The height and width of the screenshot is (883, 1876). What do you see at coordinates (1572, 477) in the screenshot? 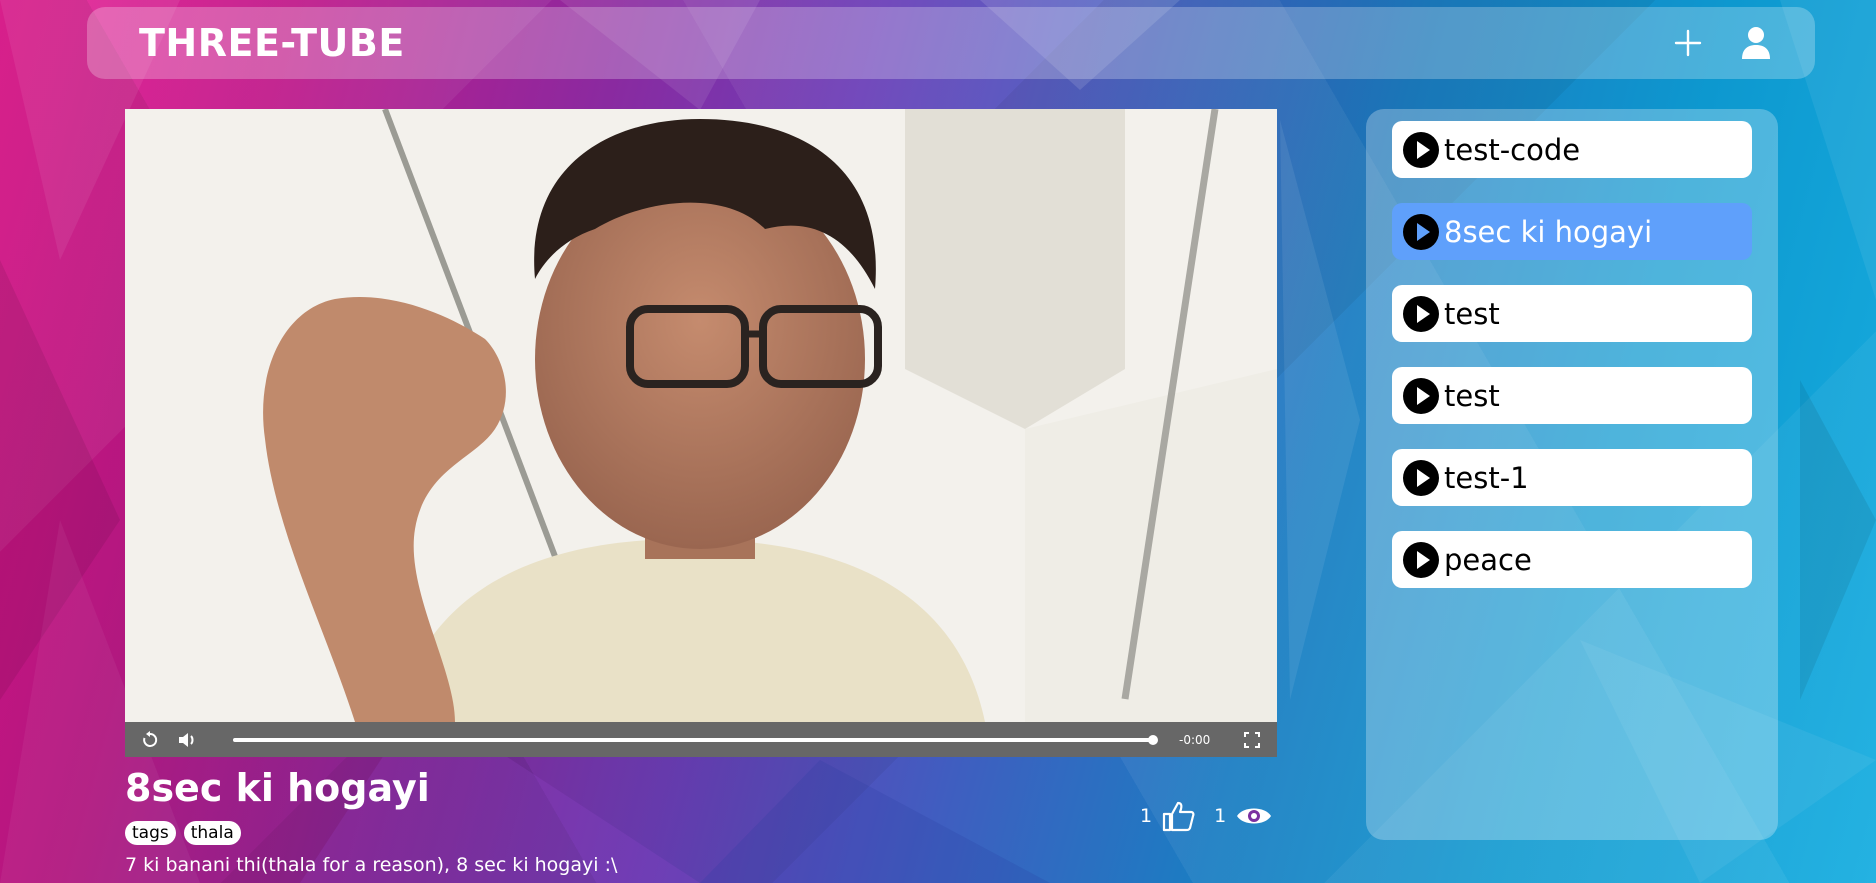
I see `playlist-item: test-1` at bounding box center [1572, 477].